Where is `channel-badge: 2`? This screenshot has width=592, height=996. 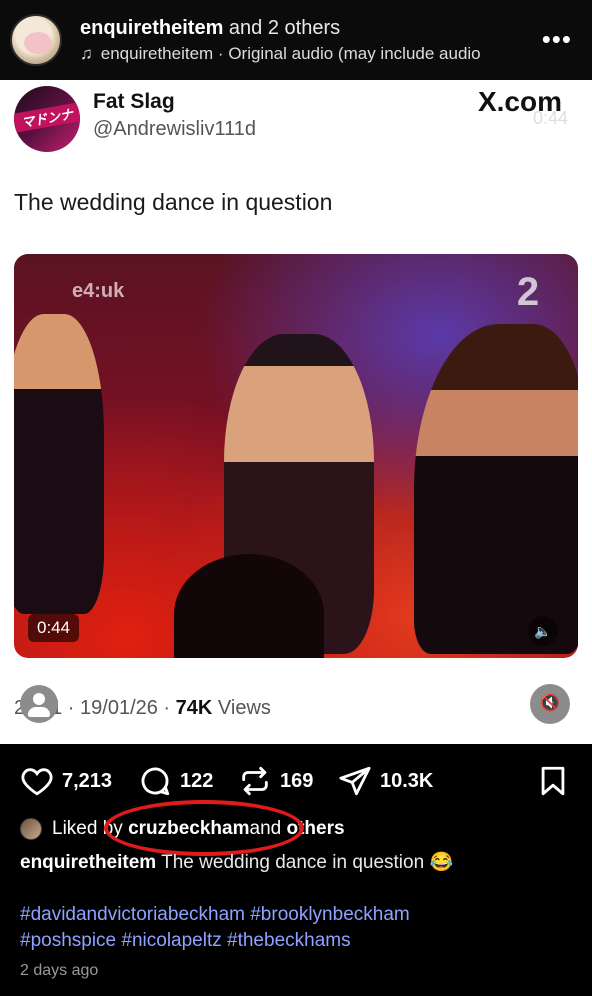
channel-badge: 2 is located at coordinates (528, 292).